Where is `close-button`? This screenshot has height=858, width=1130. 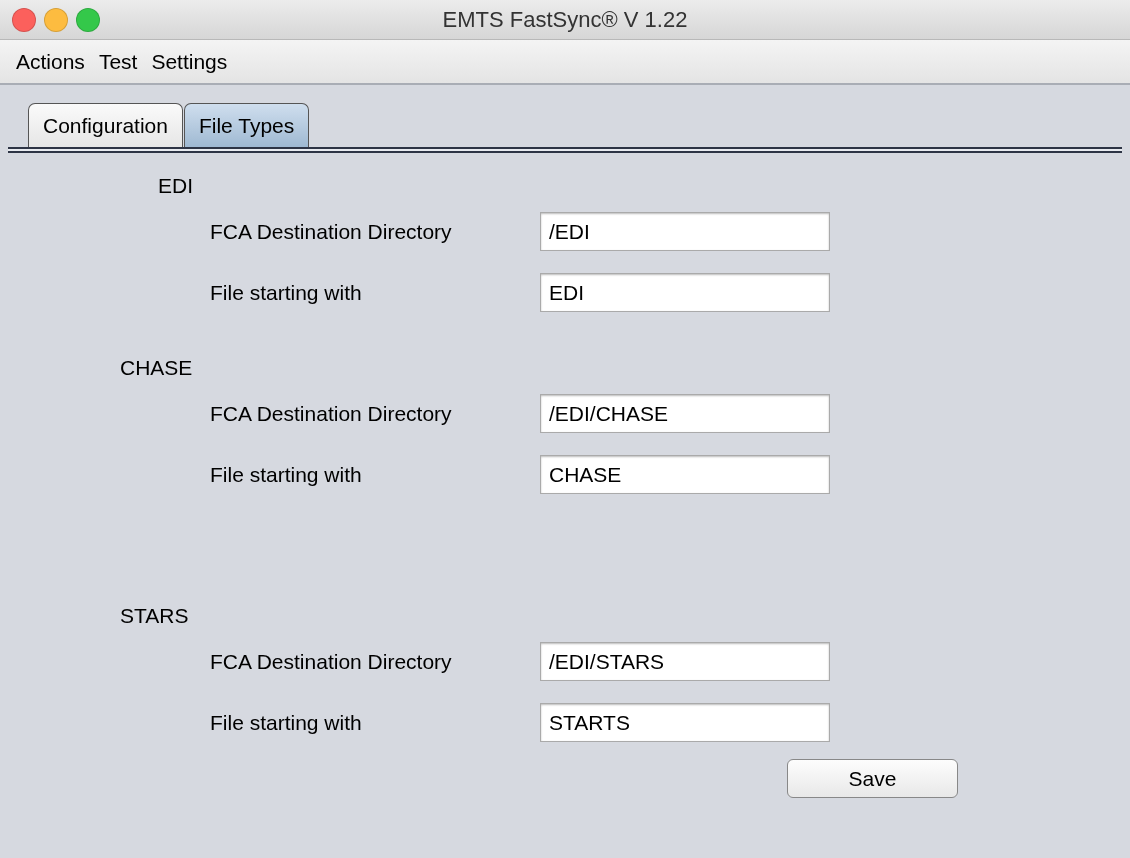
close-button is located at coordinates (24, 20).